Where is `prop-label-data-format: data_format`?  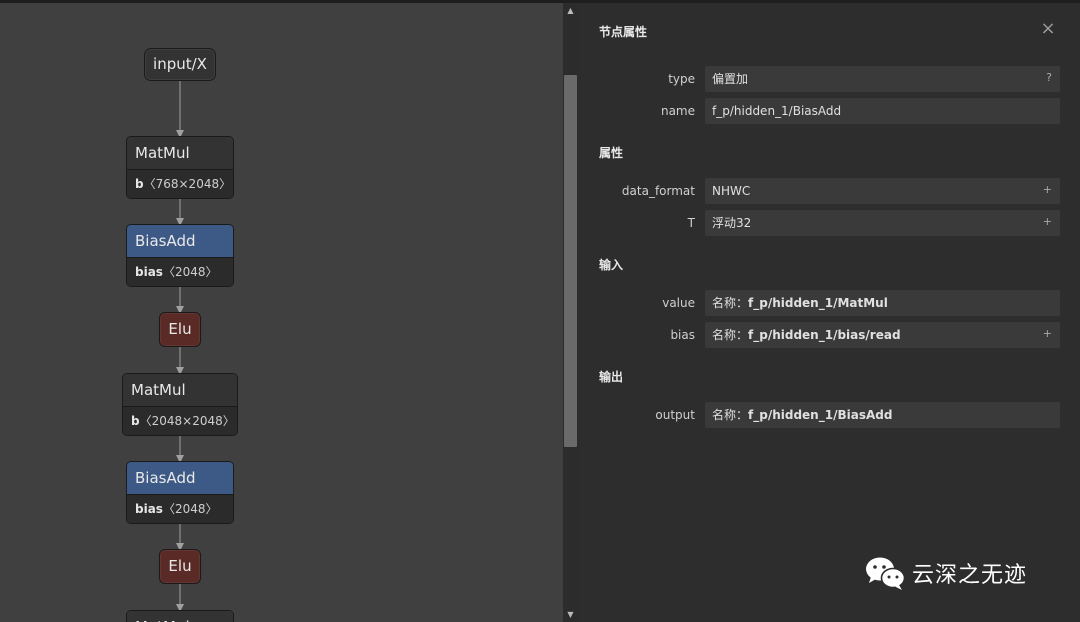 prop-label-data-format: data_format is located at coordinates (658, 191).